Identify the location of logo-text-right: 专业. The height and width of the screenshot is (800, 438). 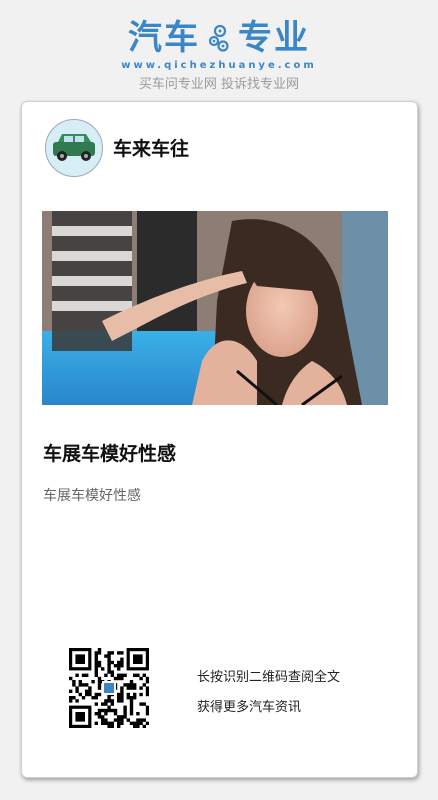
(274, 38).